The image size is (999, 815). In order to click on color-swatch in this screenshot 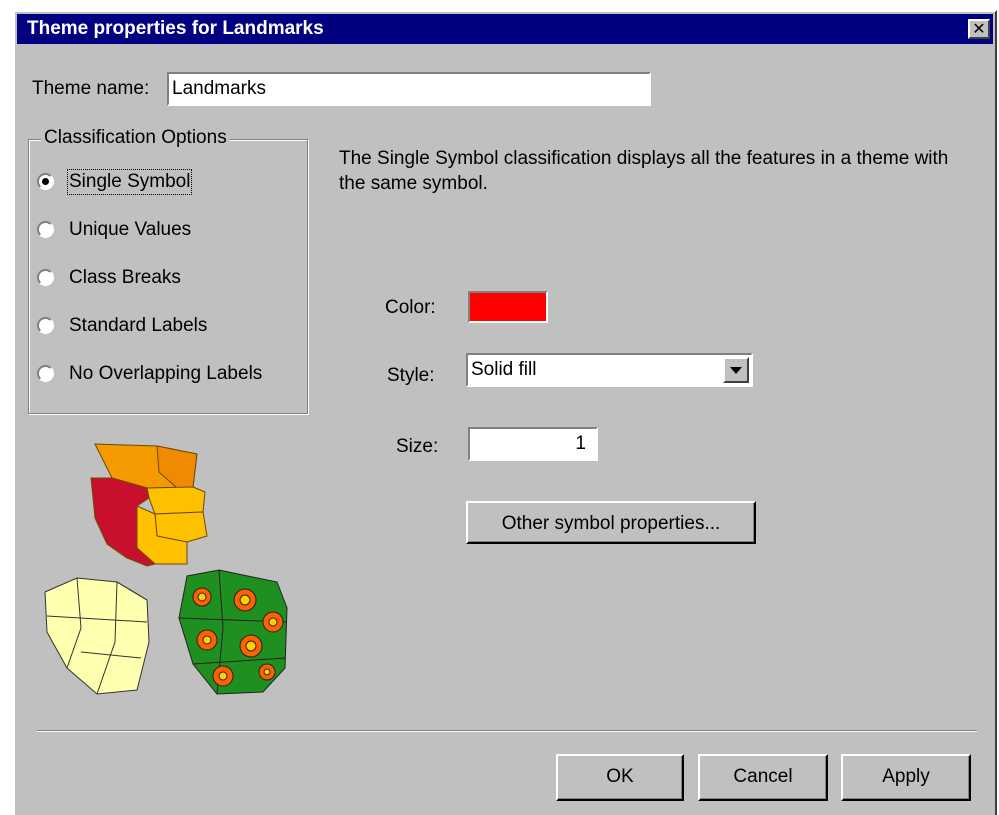, I will do `click(508, 307)`.